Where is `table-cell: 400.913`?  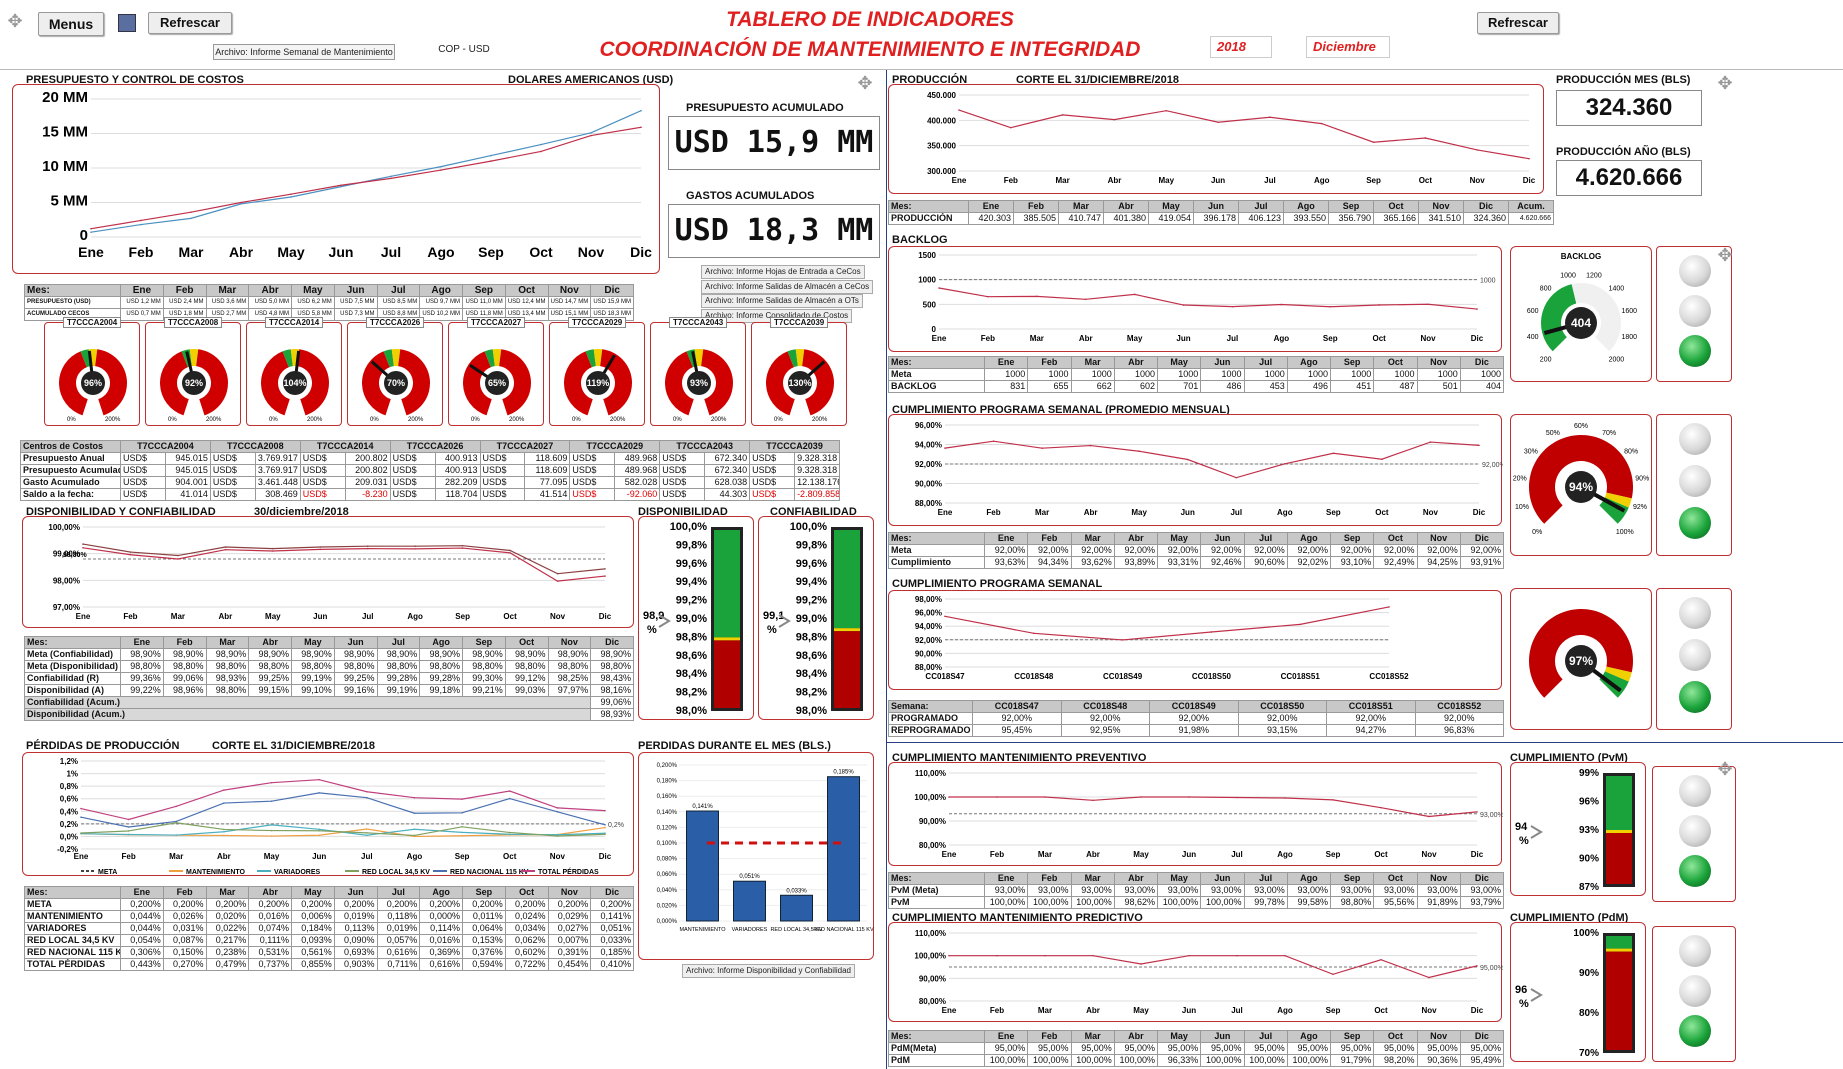 table-cell: 400.913 is located at coordinates (457, 458).